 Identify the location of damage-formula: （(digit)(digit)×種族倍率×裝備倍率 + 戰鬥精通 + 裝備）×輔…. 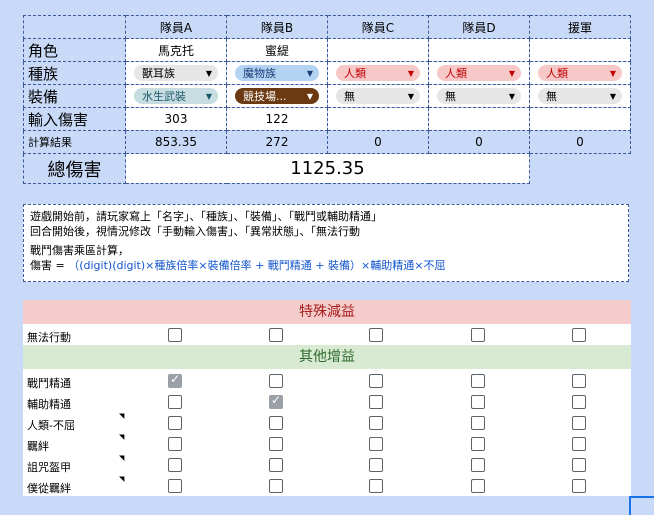
(257, 265).